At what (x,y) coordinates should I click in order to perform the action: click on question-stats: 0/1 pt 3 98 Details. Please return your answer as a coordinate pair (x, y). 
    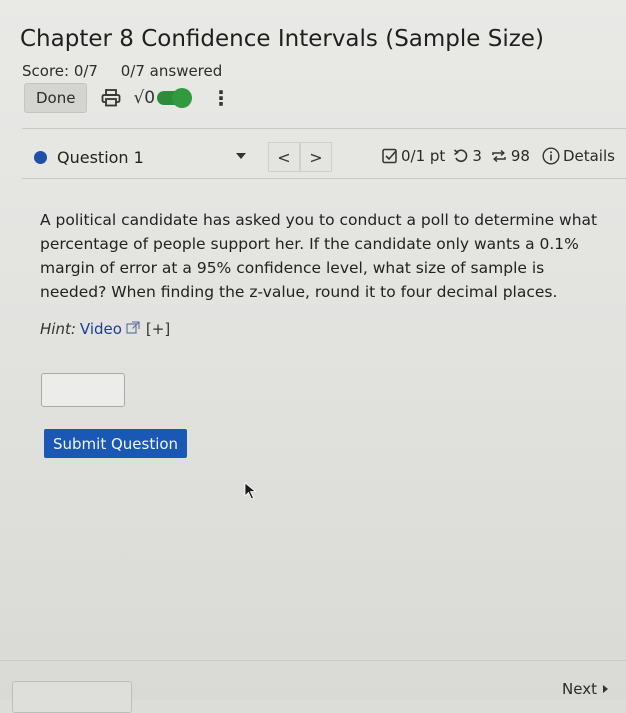
    Looking at the image, I should click on (502, 156).